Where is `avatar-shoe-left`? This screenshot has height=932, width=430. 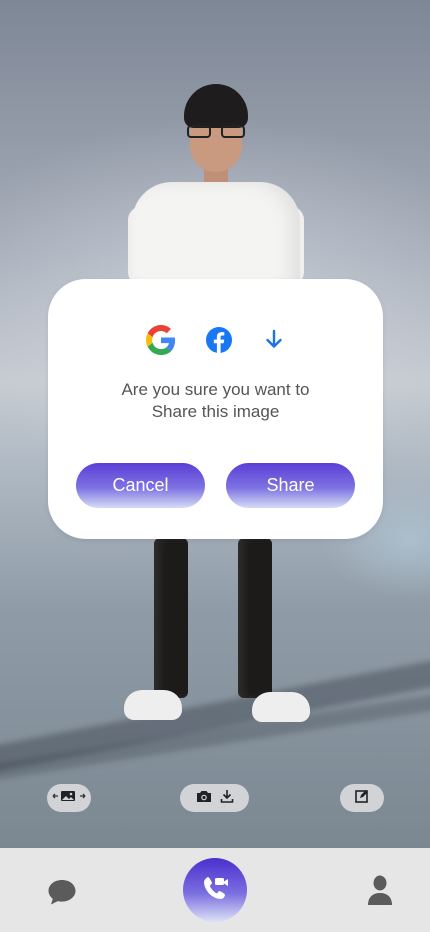 avatar-shoe-left is located at coordinates (153, 705).